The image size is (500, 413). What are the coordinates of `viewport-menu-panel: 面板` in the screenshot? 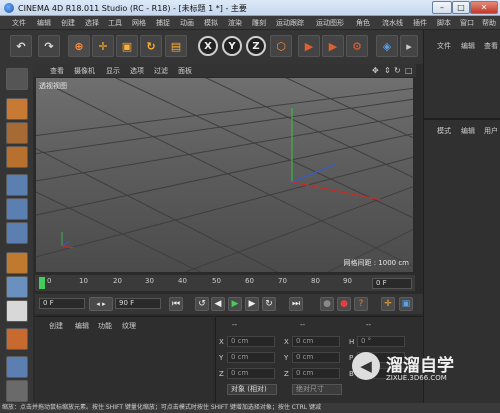 It's located at (185, 71).